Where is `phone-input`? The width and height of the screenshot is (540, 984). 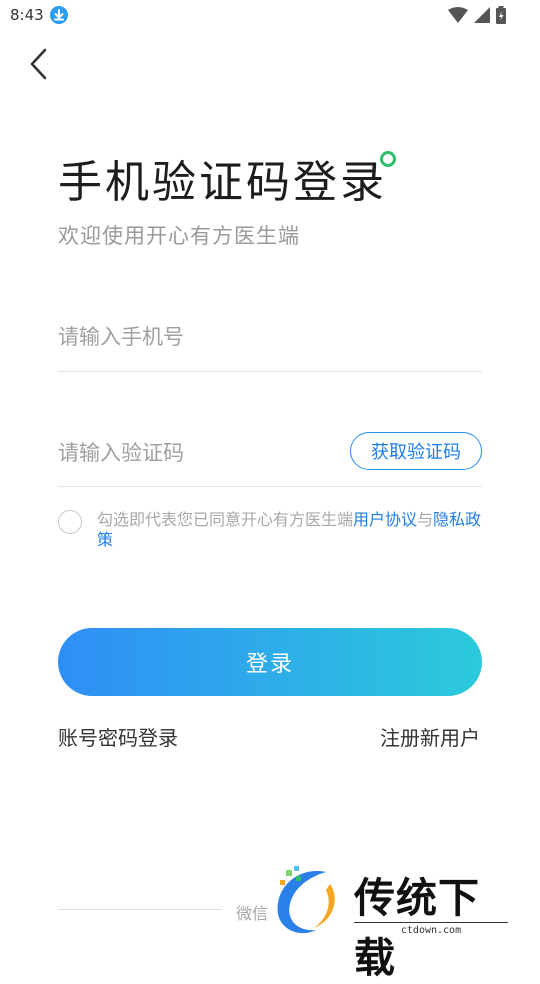 phone-input is located at coordinates (268, 337).